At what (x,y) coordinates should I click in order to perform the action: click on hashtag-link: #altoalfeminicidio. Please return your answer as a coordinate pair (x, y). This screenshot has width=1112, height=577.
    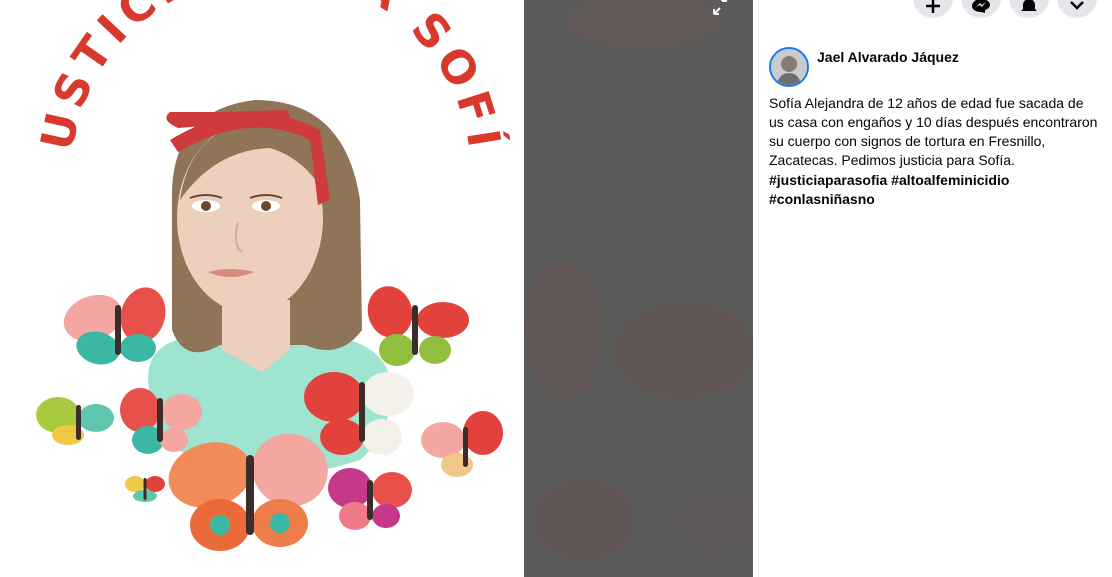
    Looking at the image, I should click on (950, 180).